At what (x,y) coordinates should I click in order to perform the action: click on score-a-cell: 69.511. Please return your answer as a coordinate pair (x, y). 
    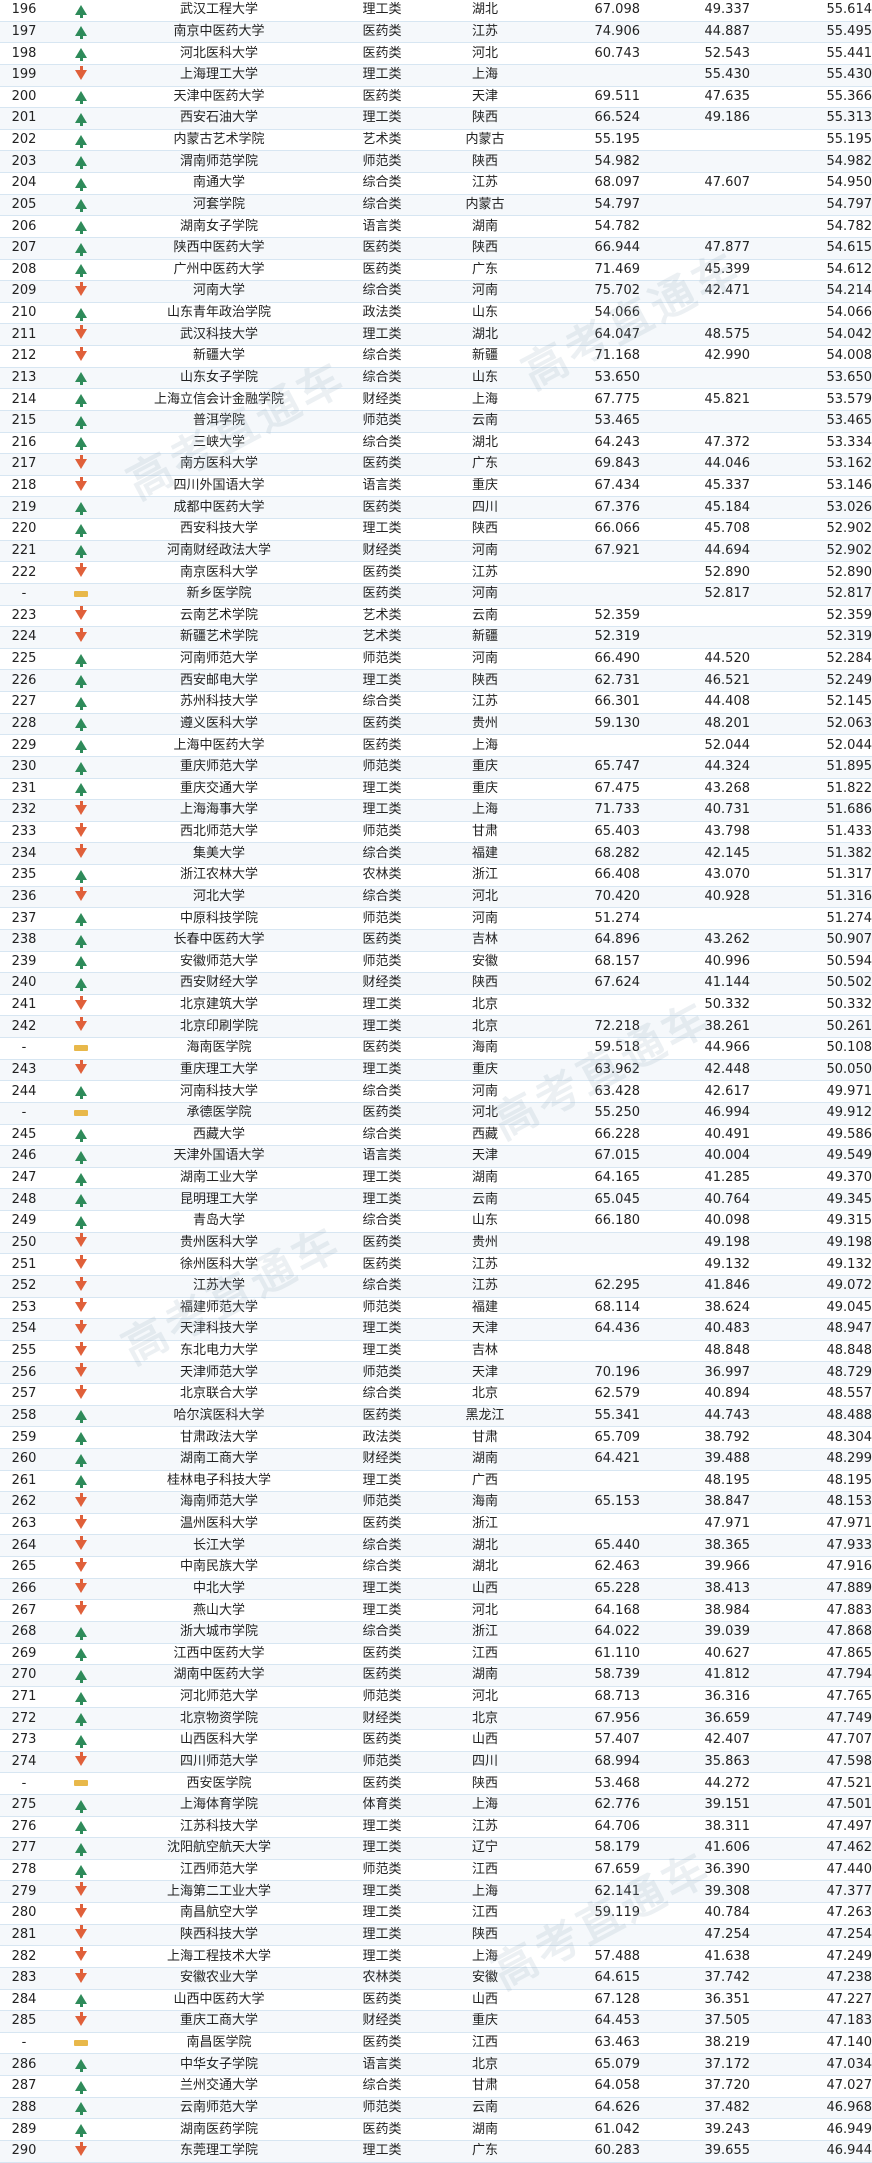
    Looking at the image, I should click on (585, 97).